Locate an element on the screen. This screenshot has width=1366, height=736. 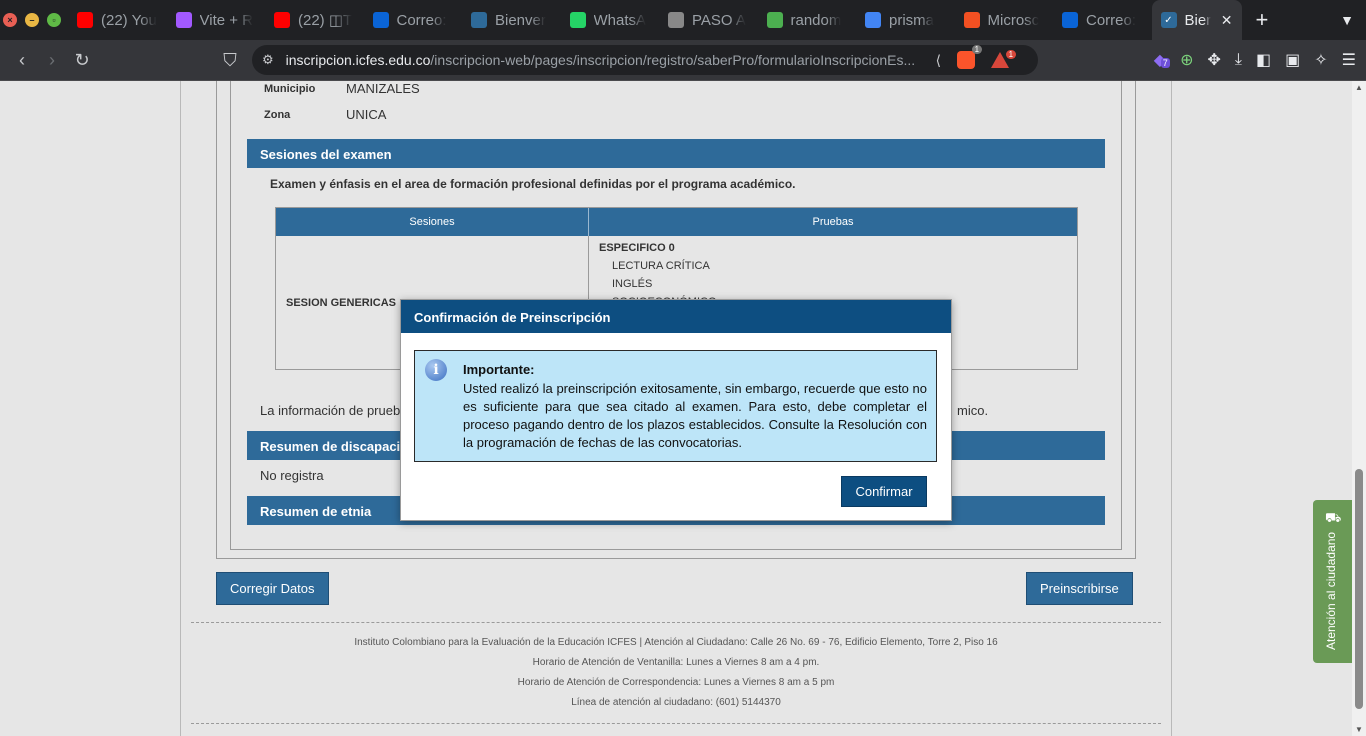
tab-title: Bier is located at coordinates (1198, 20).